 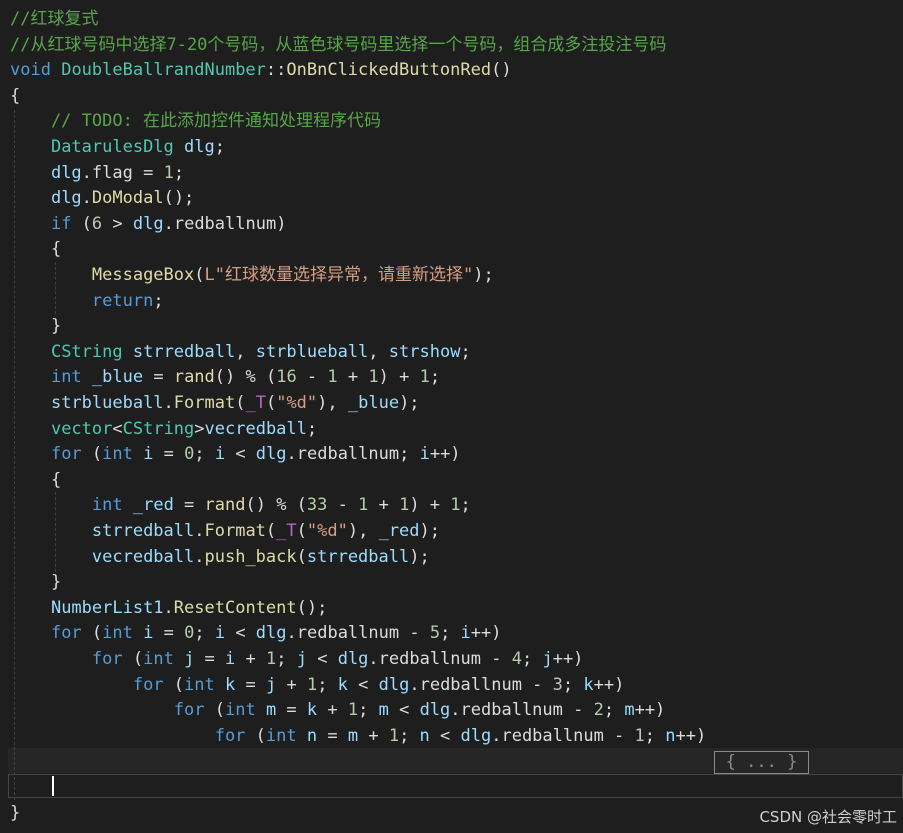 What do you see at coordinates (761, 762) in the screenshot?
I see `collapsed-block-fold: { ... }` at bounding box center [761, 762].